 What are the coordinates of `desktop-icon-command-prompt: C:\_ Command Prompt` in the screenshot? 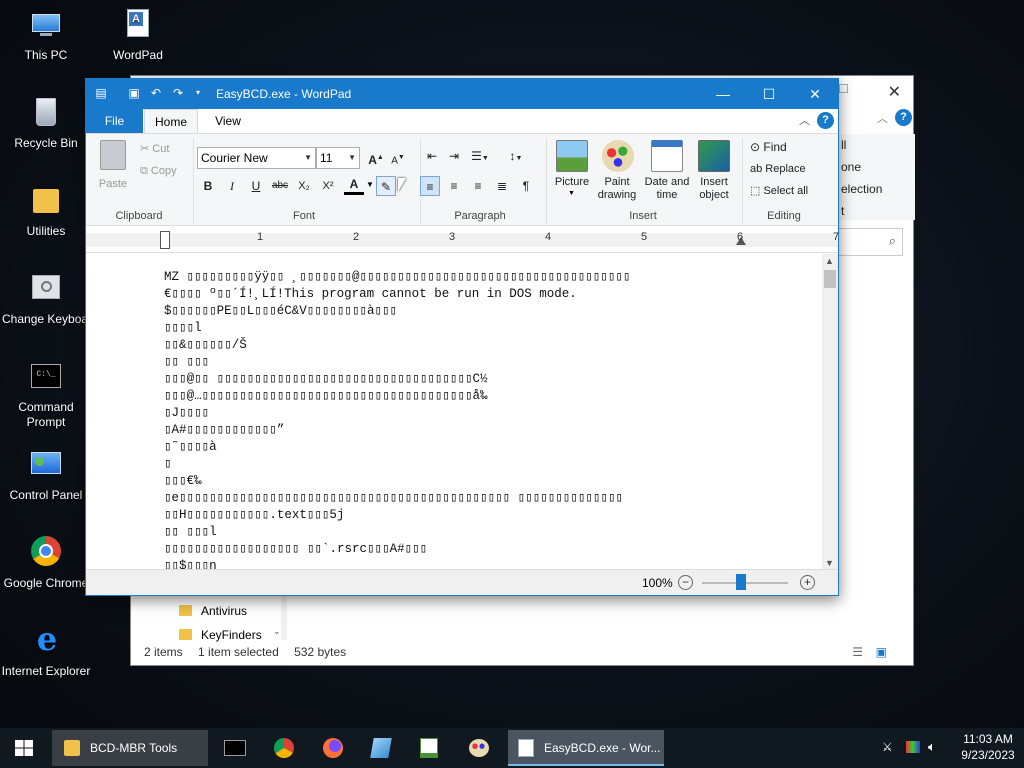 It's located at (46, 395).